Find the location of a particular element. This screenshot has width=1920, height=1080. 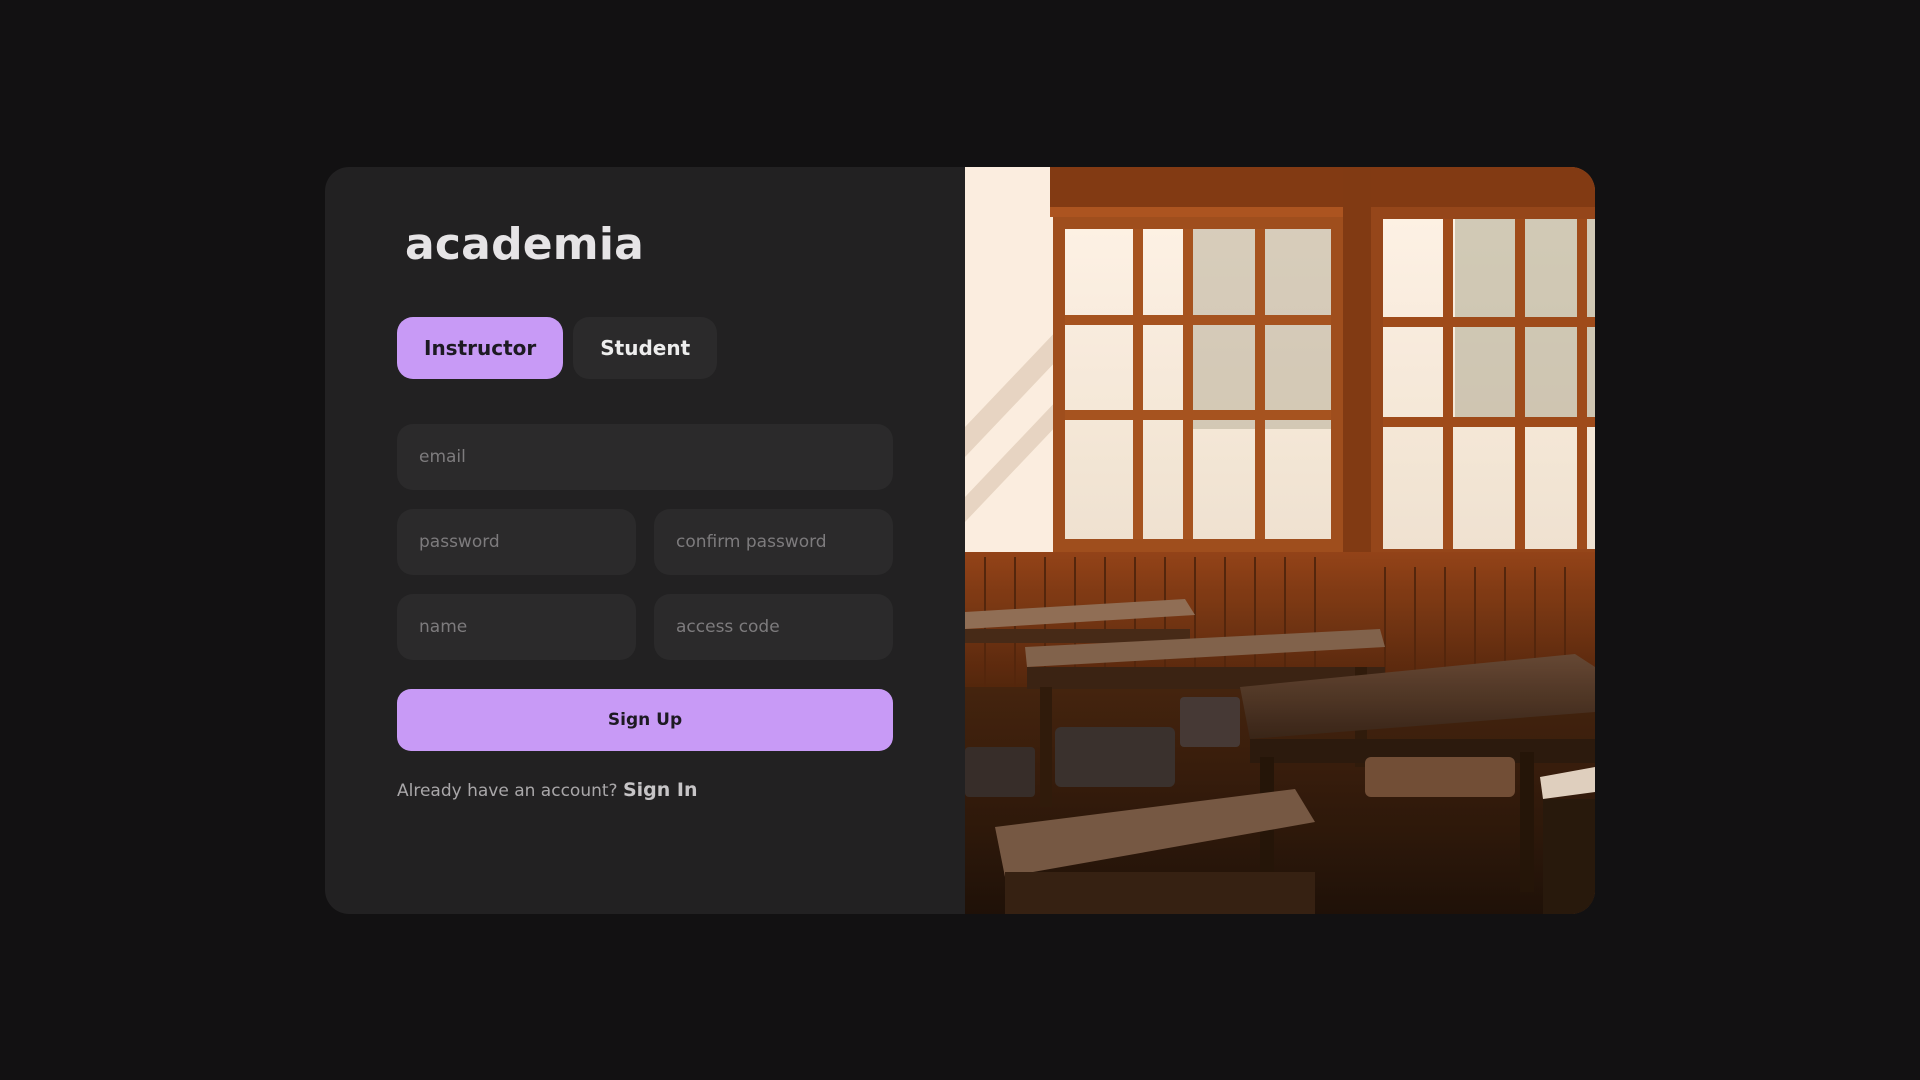

signin-prompt: Already have an account? Sign In is located at coordinates (547, 790).